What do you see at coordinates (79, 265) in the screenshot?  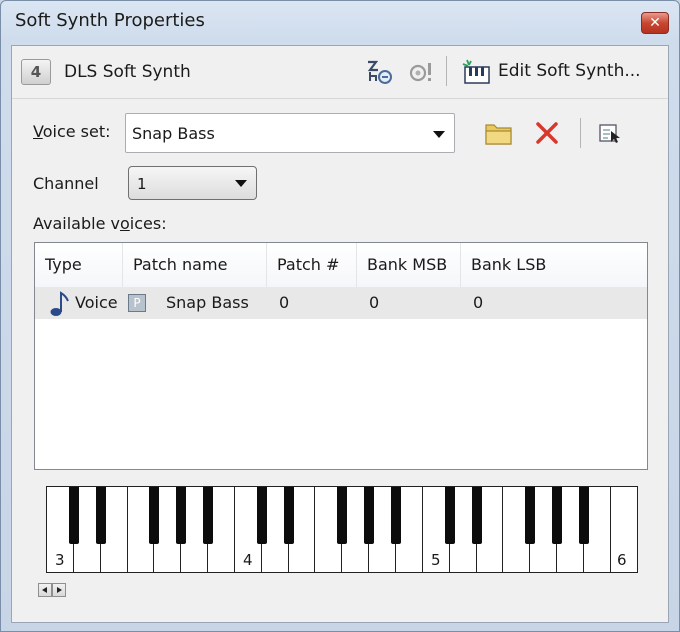 I see `column-header-type: Type` at bounding box center [79, 265].